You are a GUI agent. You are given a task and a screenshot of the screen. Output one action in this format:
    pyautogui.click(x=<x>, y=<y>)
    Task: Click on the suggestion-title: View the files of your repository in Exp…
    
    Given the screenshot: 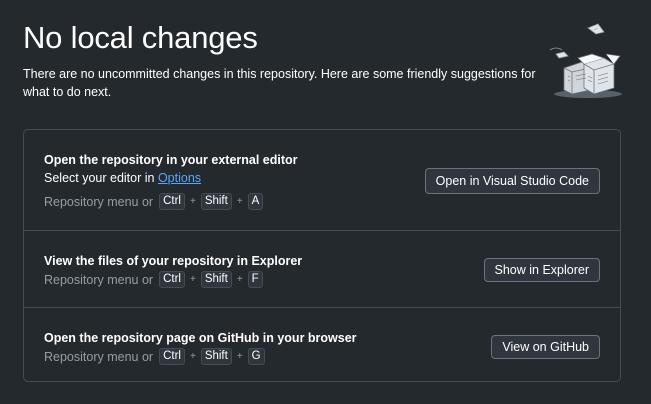 What is the action you would take?
    pyautogui.click(x=173, y=261)
    